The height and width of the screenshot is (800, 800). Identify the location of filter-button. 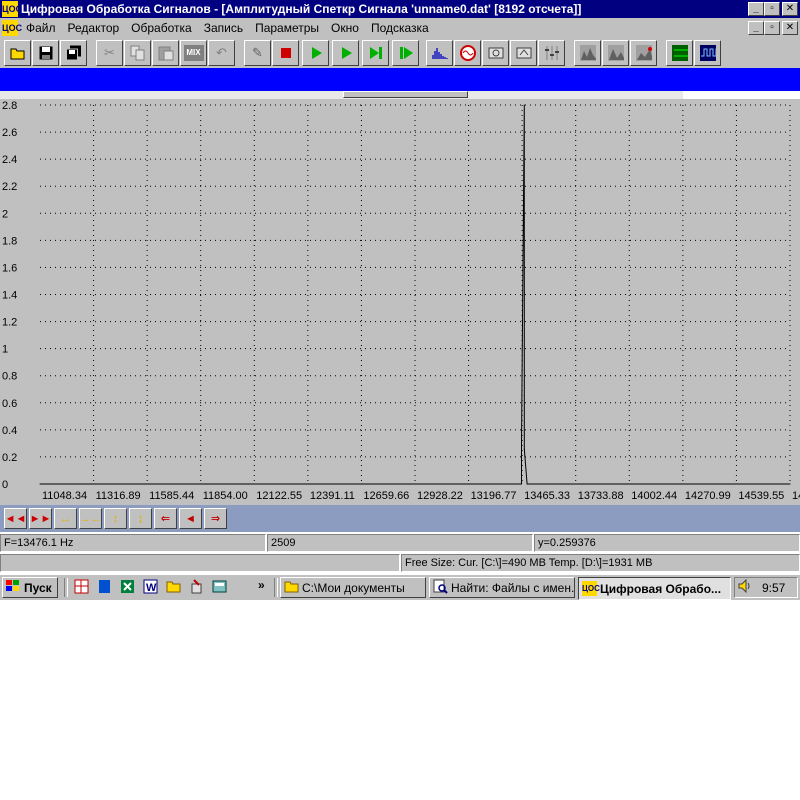
(495, 53).